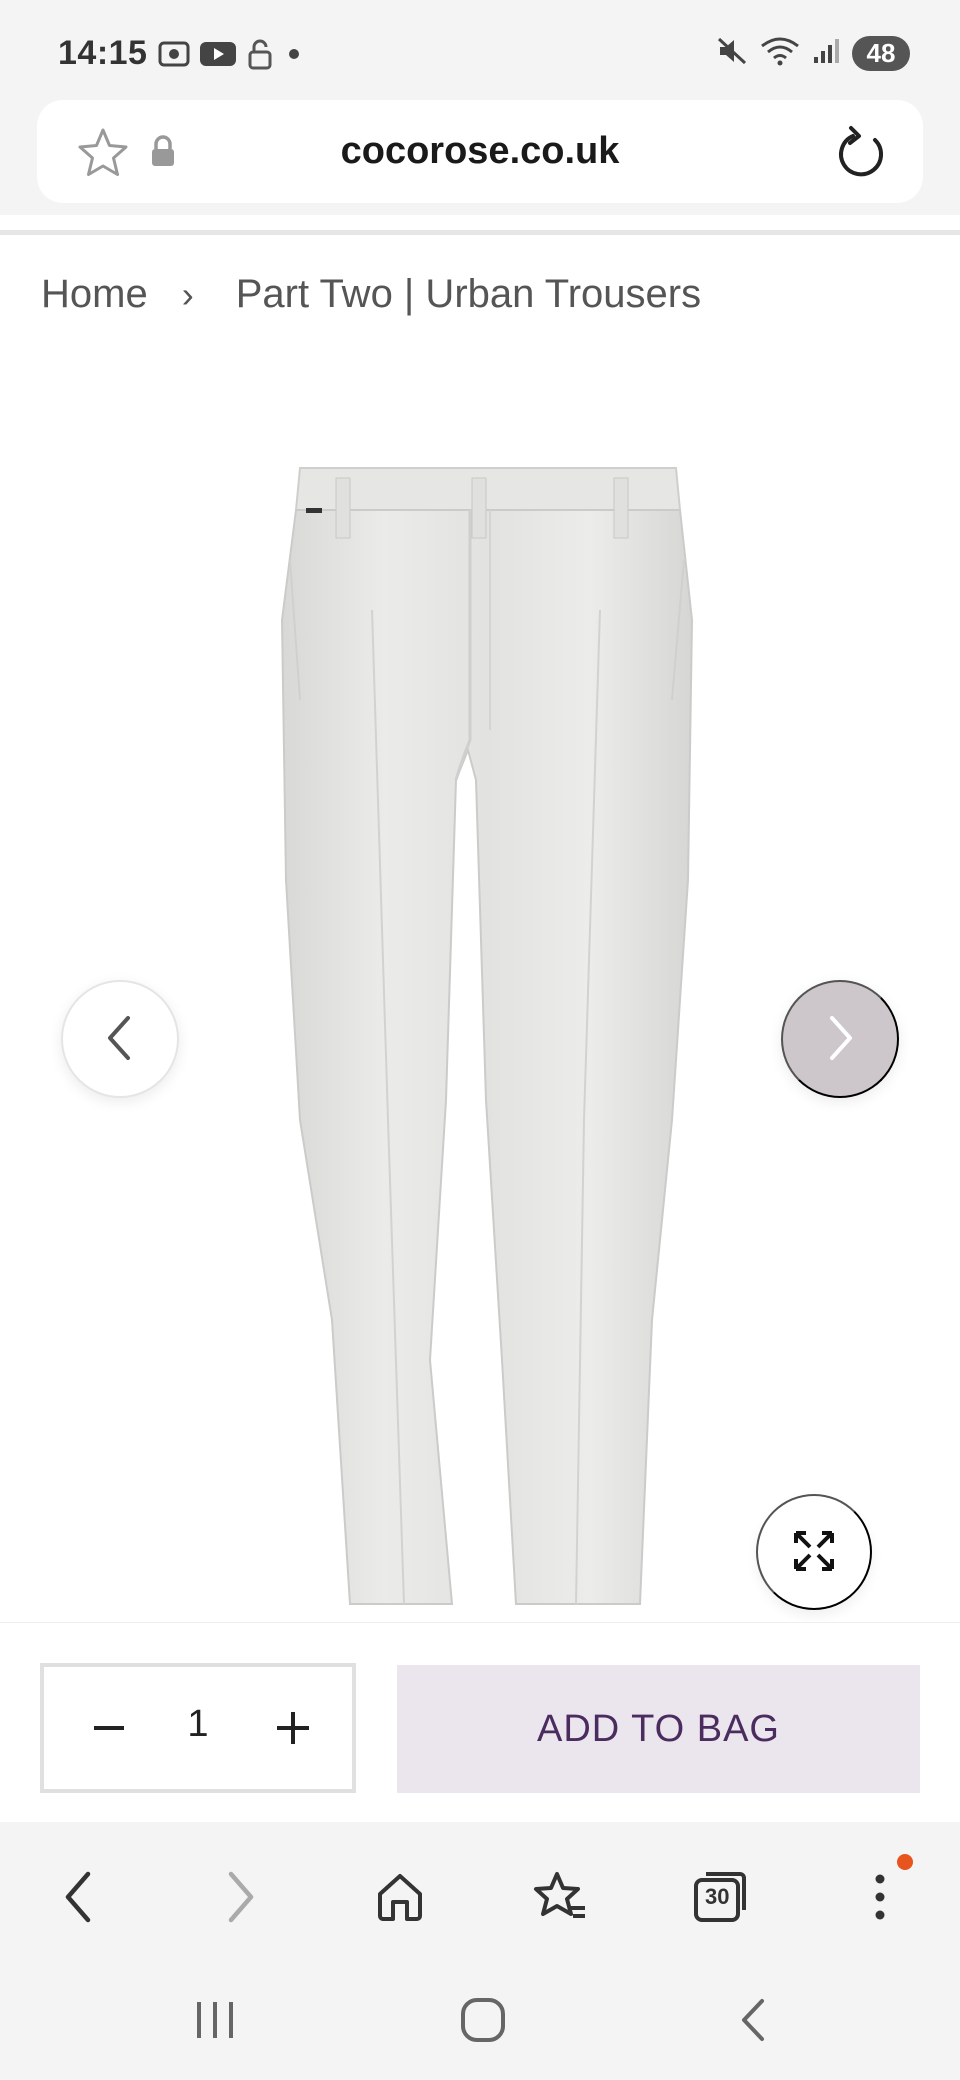 Image resolution: width=960 pixels, height=2080 pixels. I want to click on forward-icon, so click(241, 1897).